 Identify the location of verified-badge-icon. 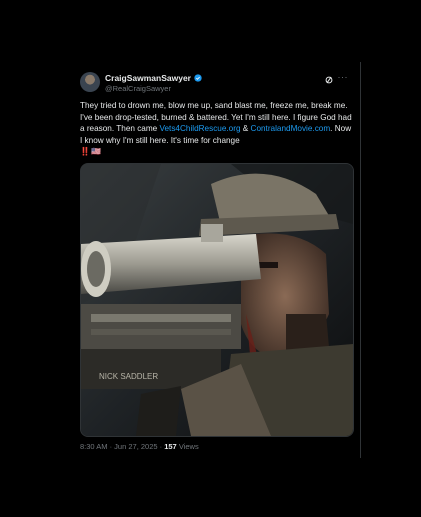
(198, 78).